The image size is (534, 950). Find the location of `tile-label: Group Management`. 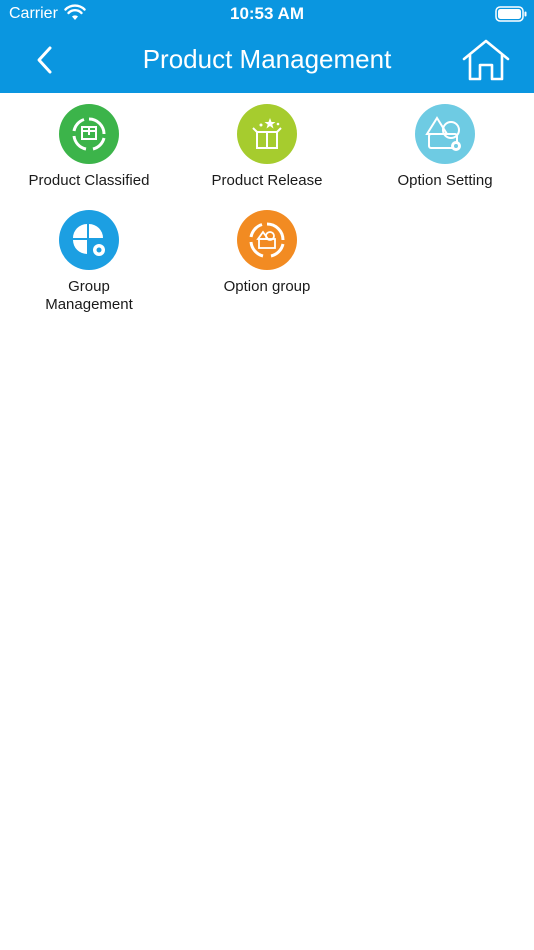

tile-label: Group Management is located at coordinates (89, 295).